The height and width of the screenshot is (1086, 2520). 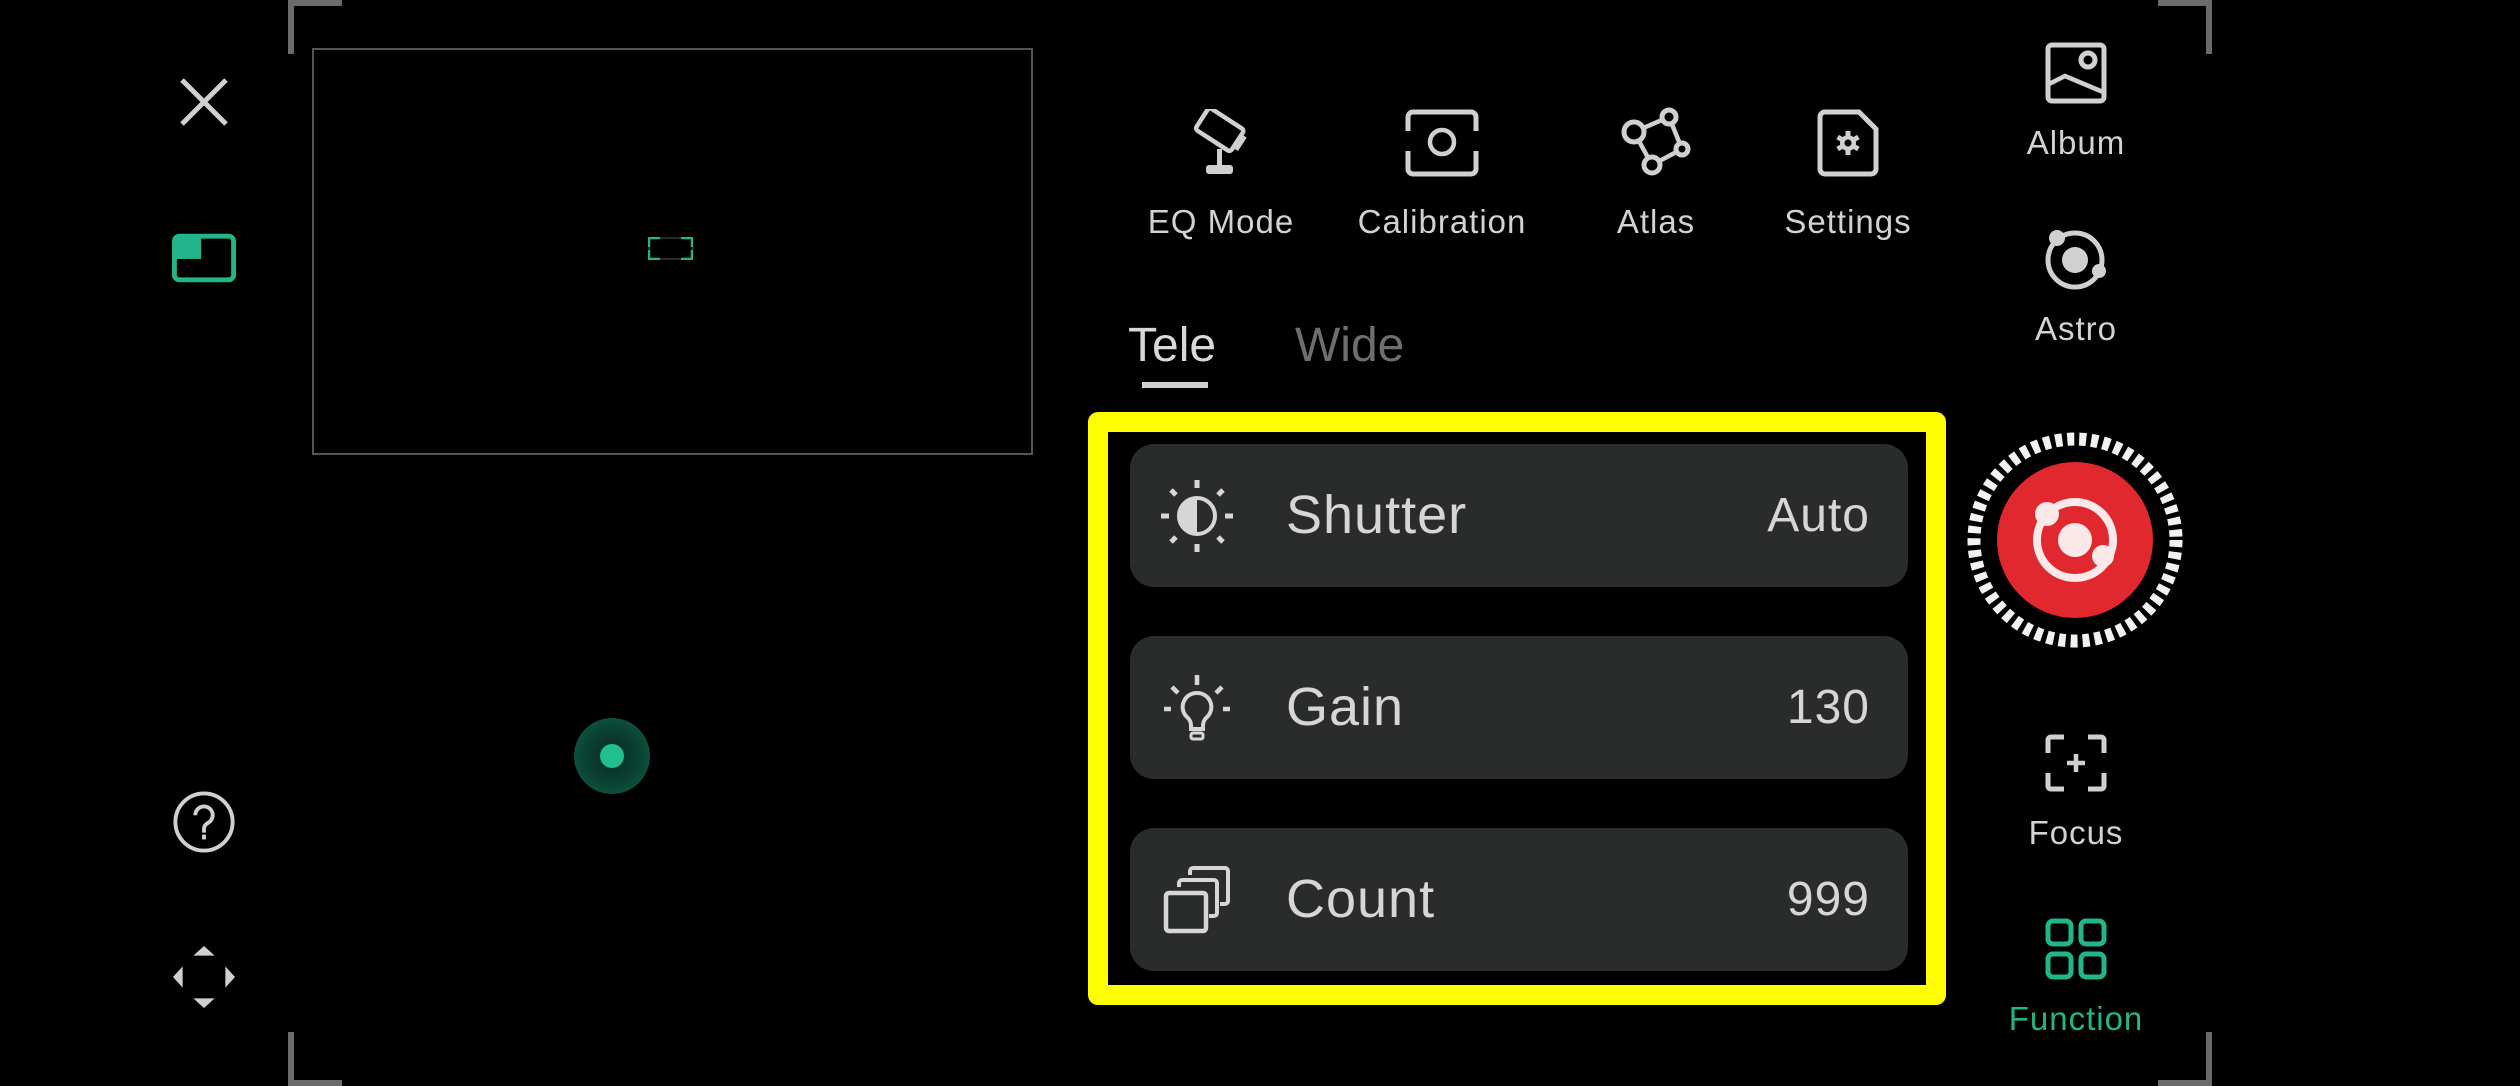 I want to click on joystick-knob, so click(x=612, y=756).